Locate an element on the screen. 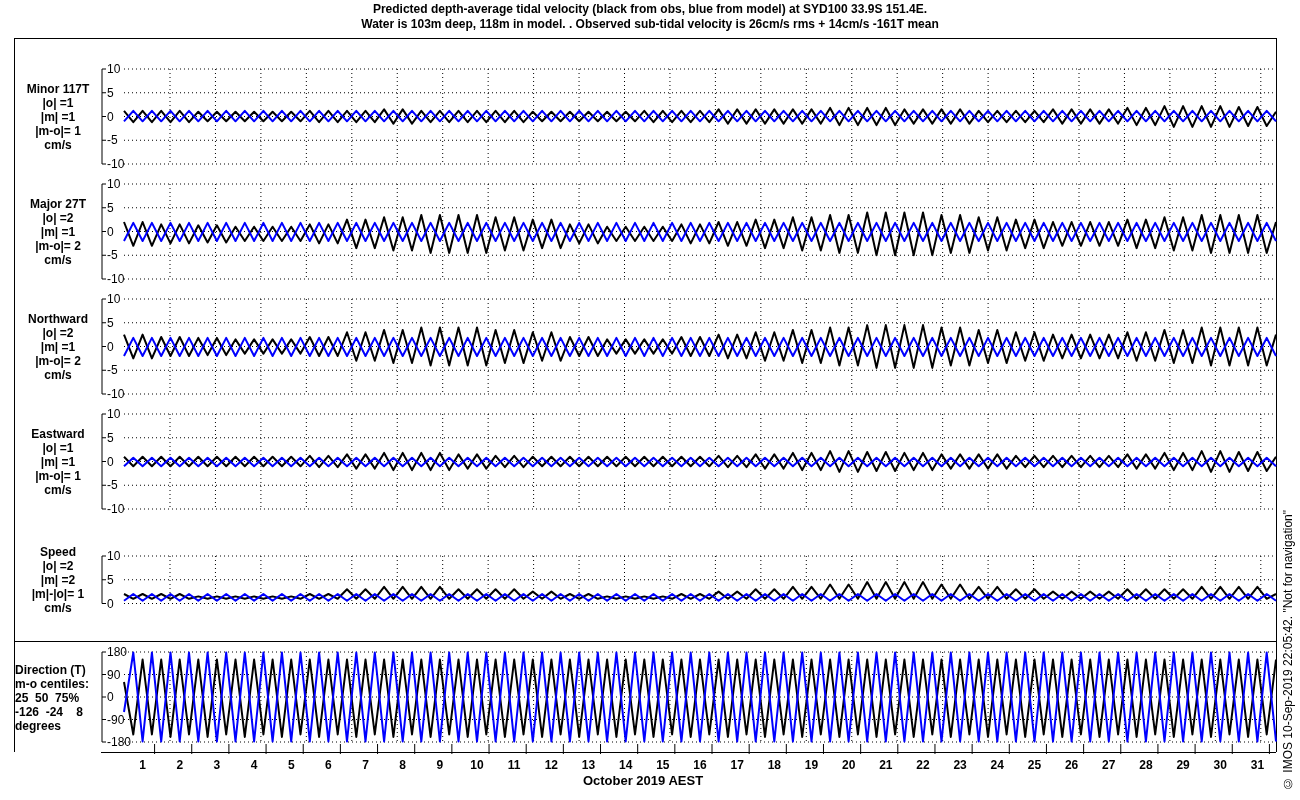  x-tick-label: 1 is located at coordinates (142, 765).